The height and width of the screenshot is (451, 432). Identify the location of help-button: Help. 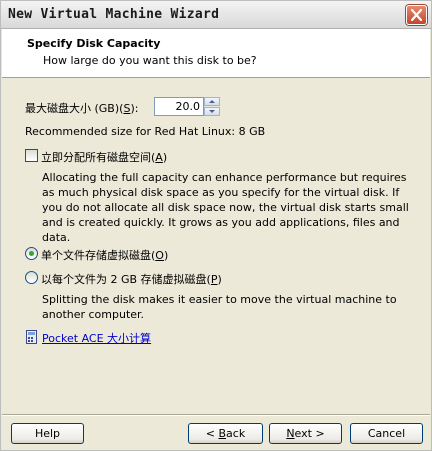
(47, 433).